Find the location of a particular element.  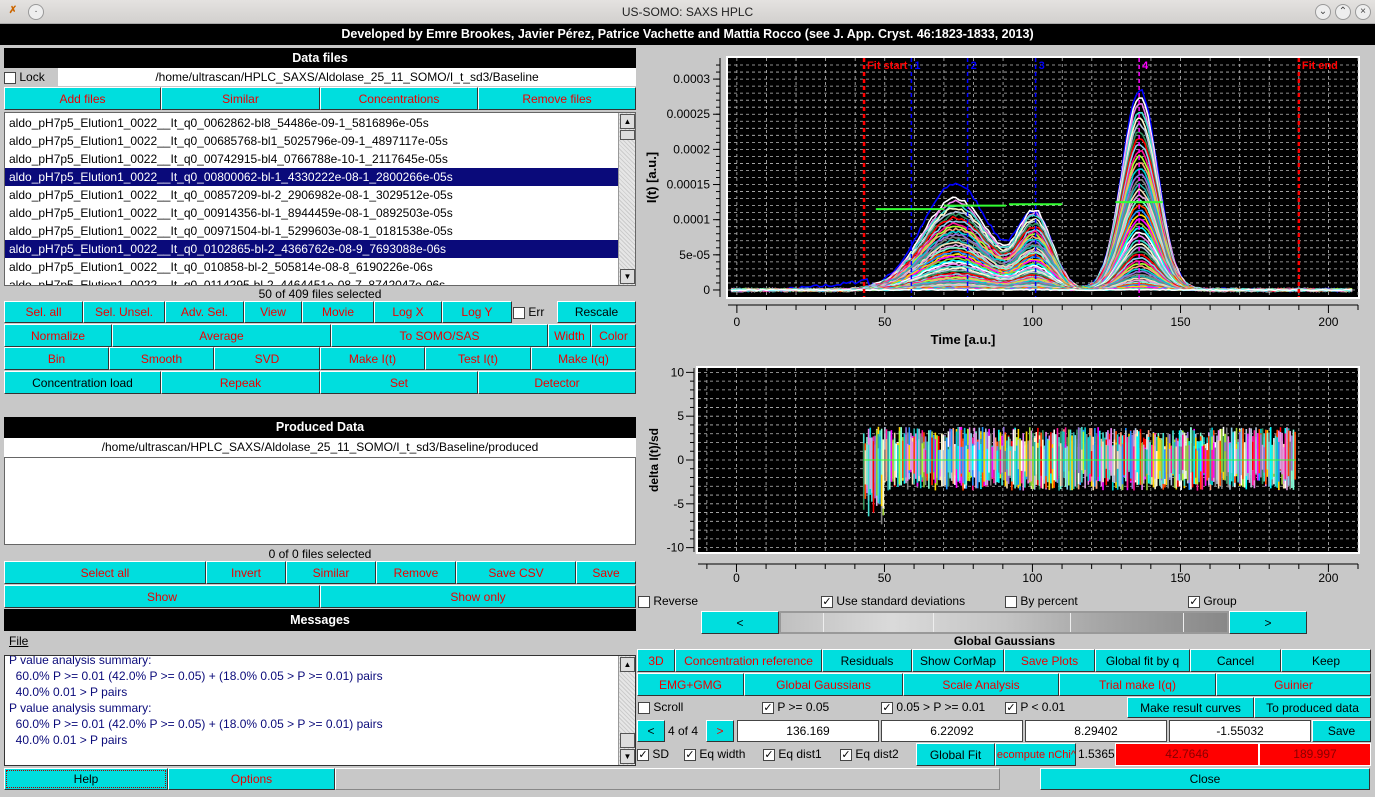

log-y-button: Log Y is located at coordinates (477, 312).